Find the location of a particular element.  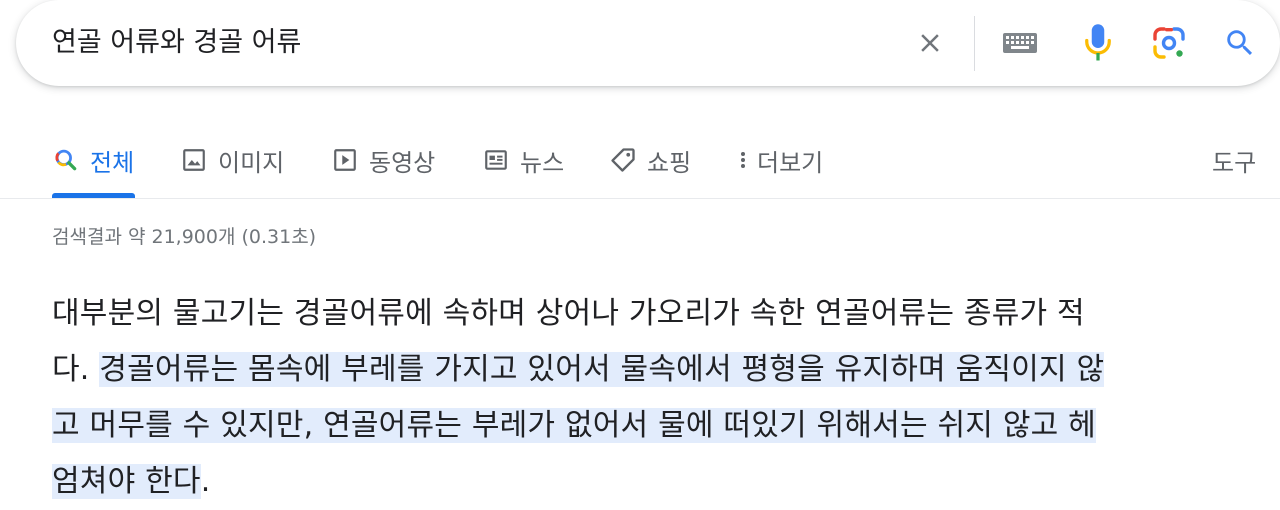

news-icon is located at coordinates (496, 160).